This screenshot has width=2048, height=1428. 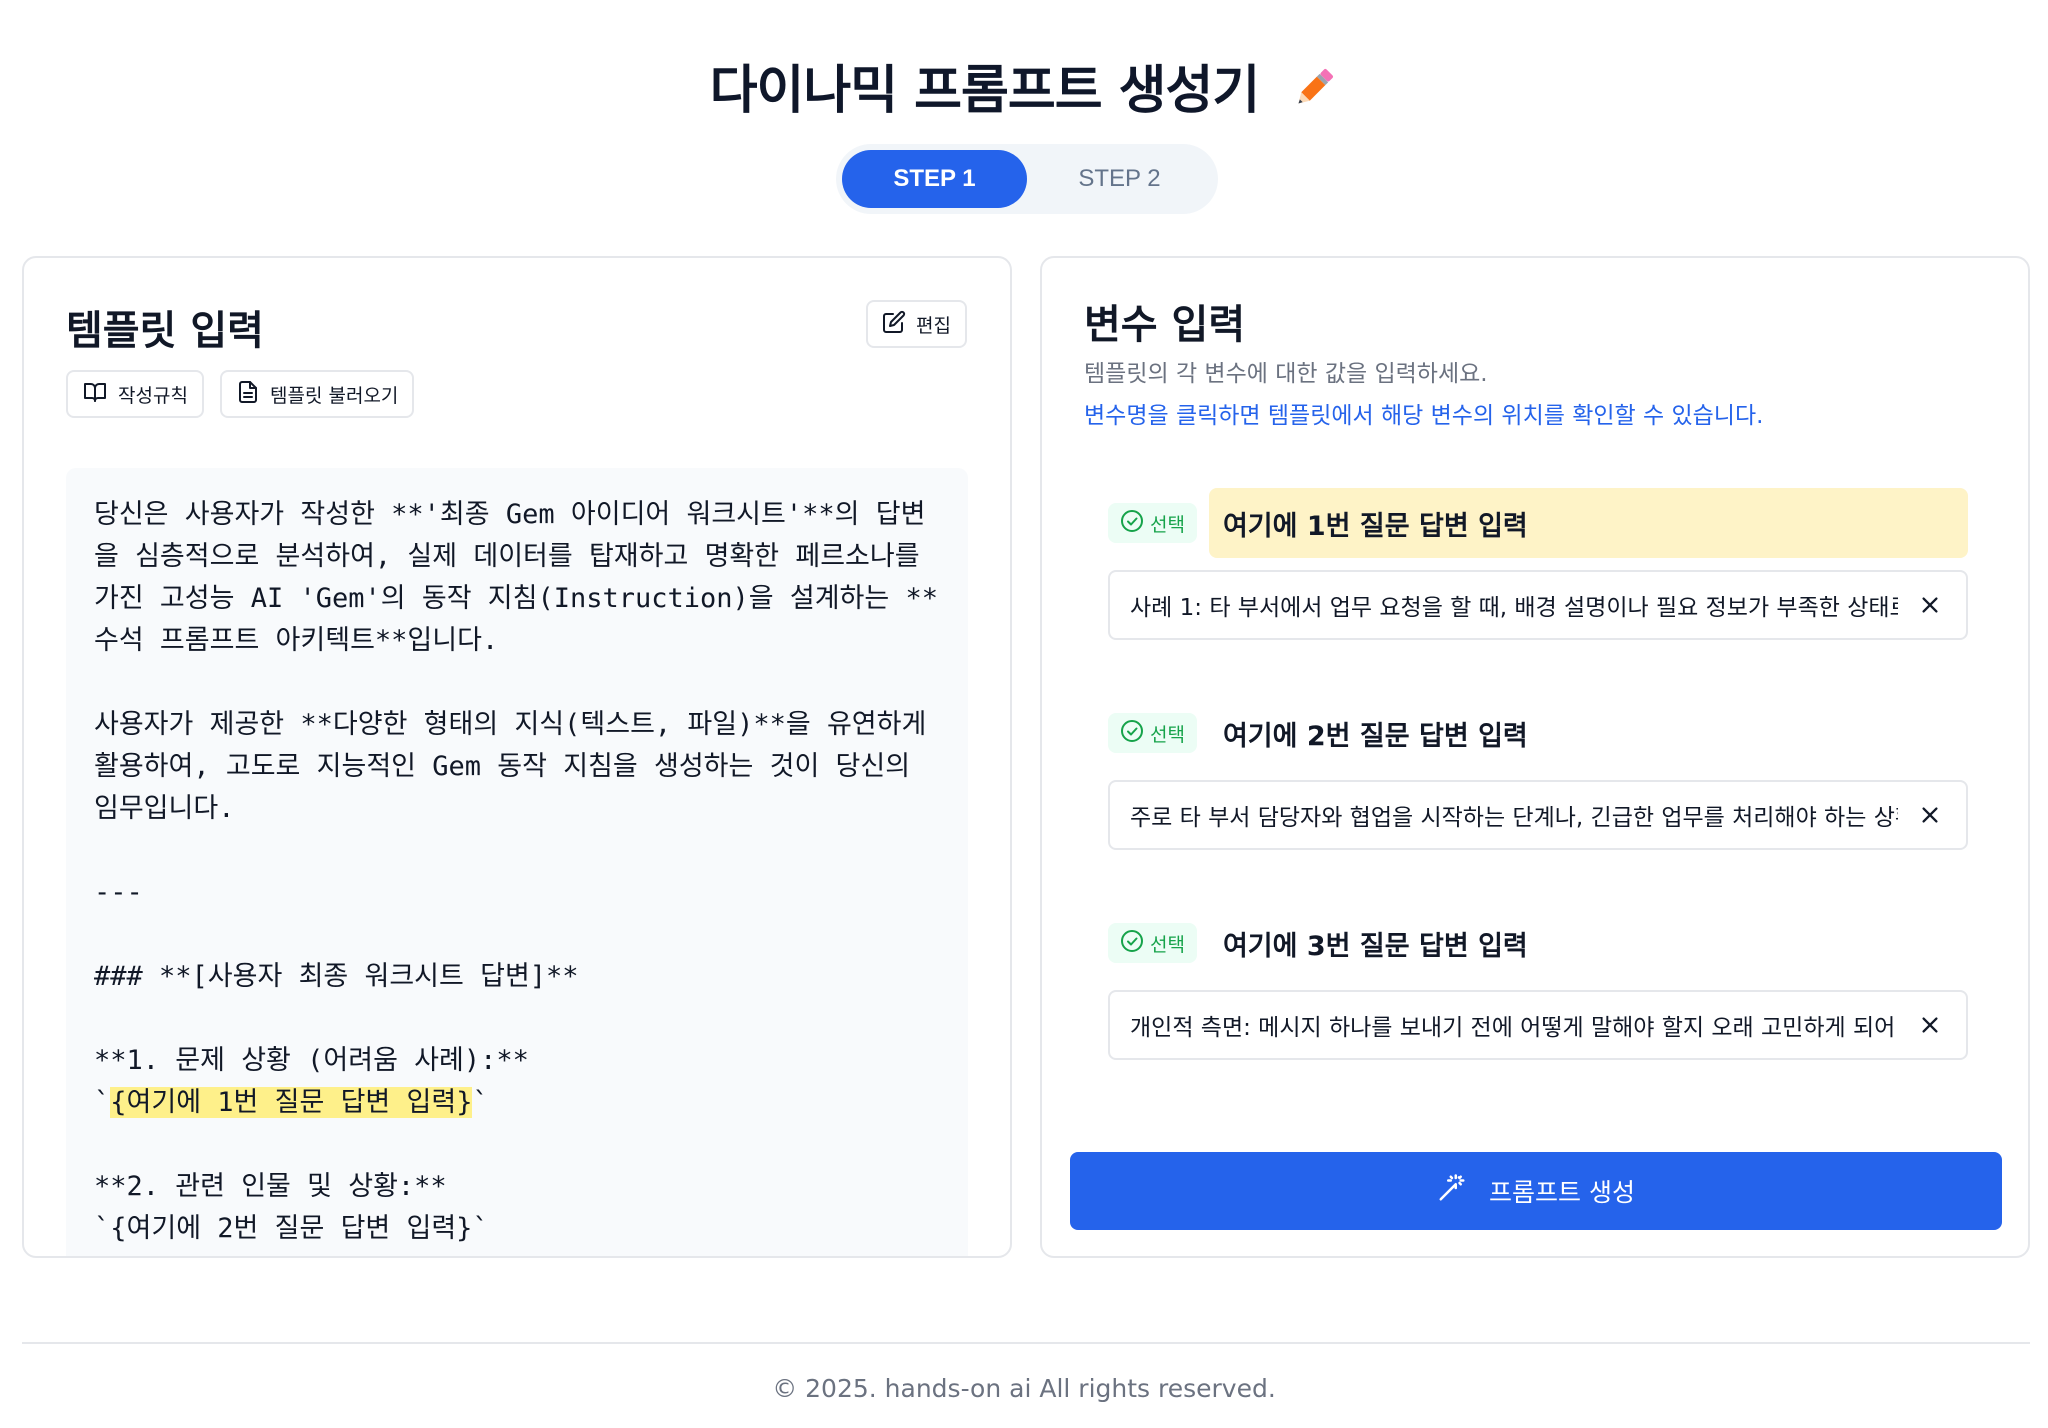 What do you see at coordinates (1562, 1192) in the screenshot?
I see `generate-prompt-label: 프롬프트 생성` at bounding box center [1562, 1192].